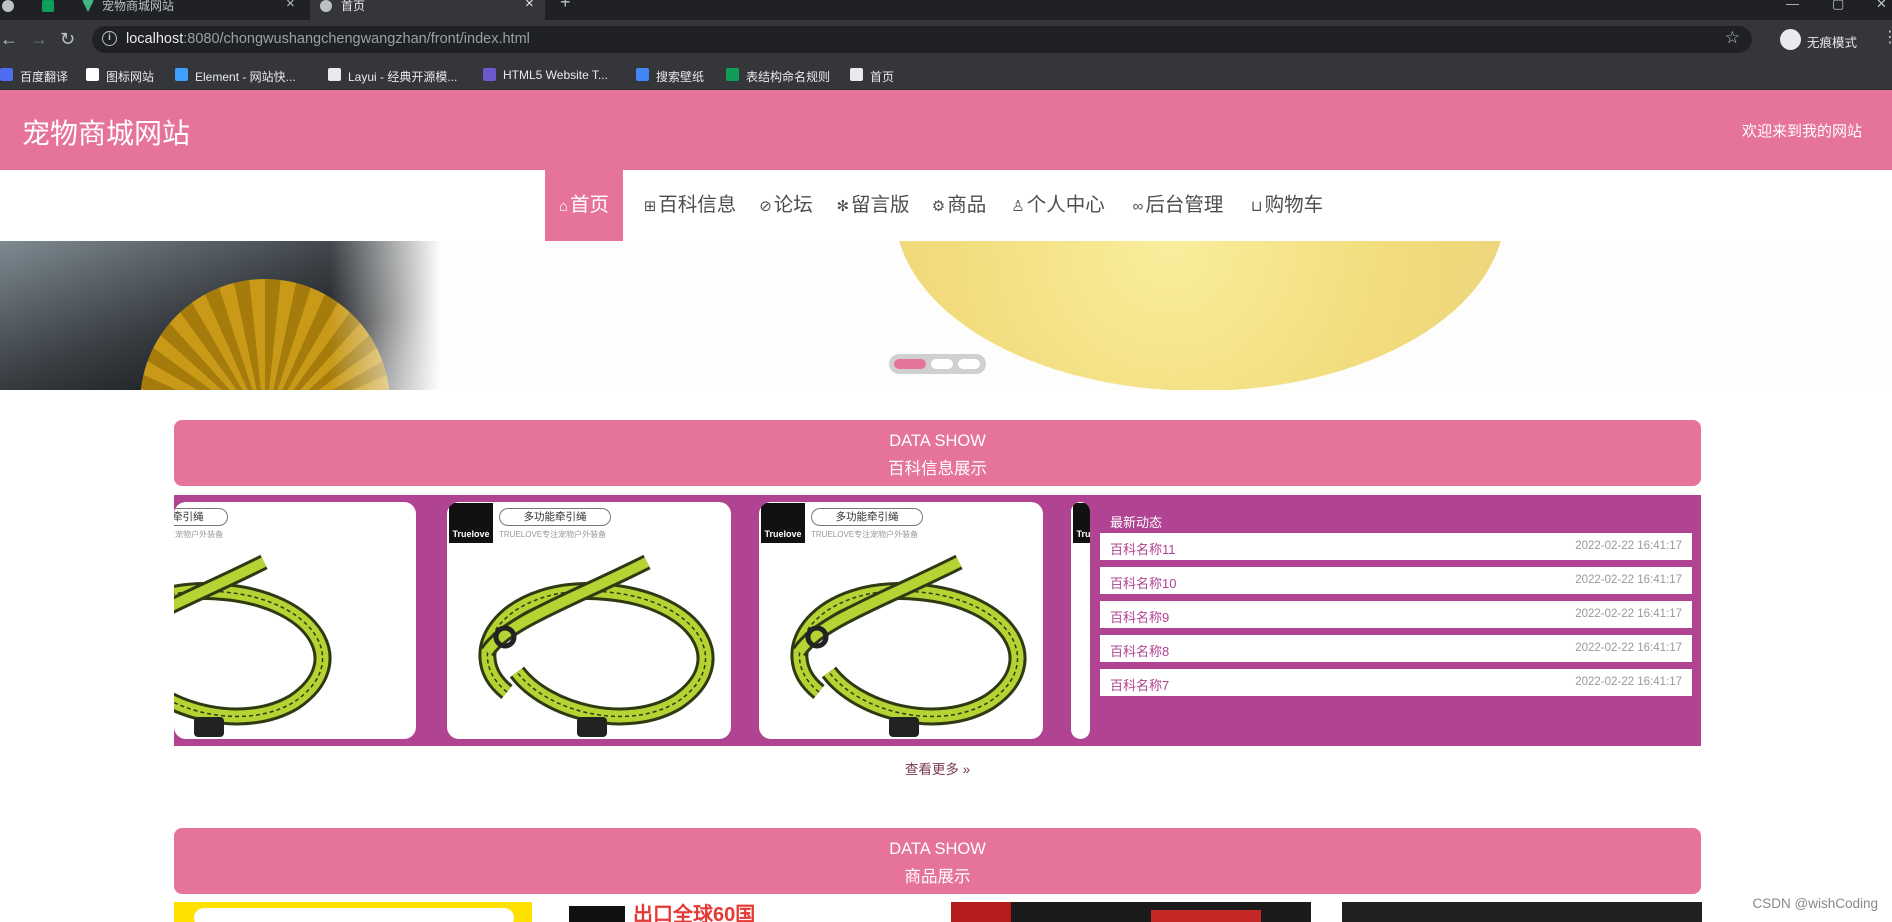 The height and width of the screenshot is (922, 1892). What do you see at coordinates (590, 205) in the screenshot?
I see `nav-label: 首页` at bounding box center [590, 205].